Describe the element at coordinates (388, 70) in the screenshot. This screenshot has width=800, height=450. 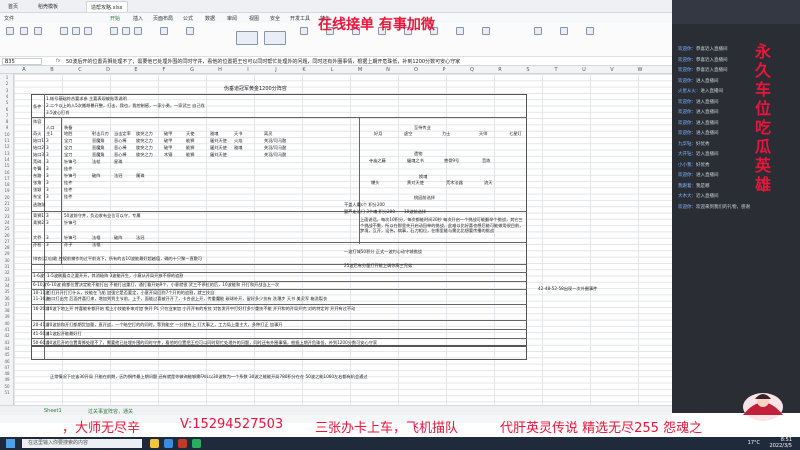
I see `column-header: N` at that location.